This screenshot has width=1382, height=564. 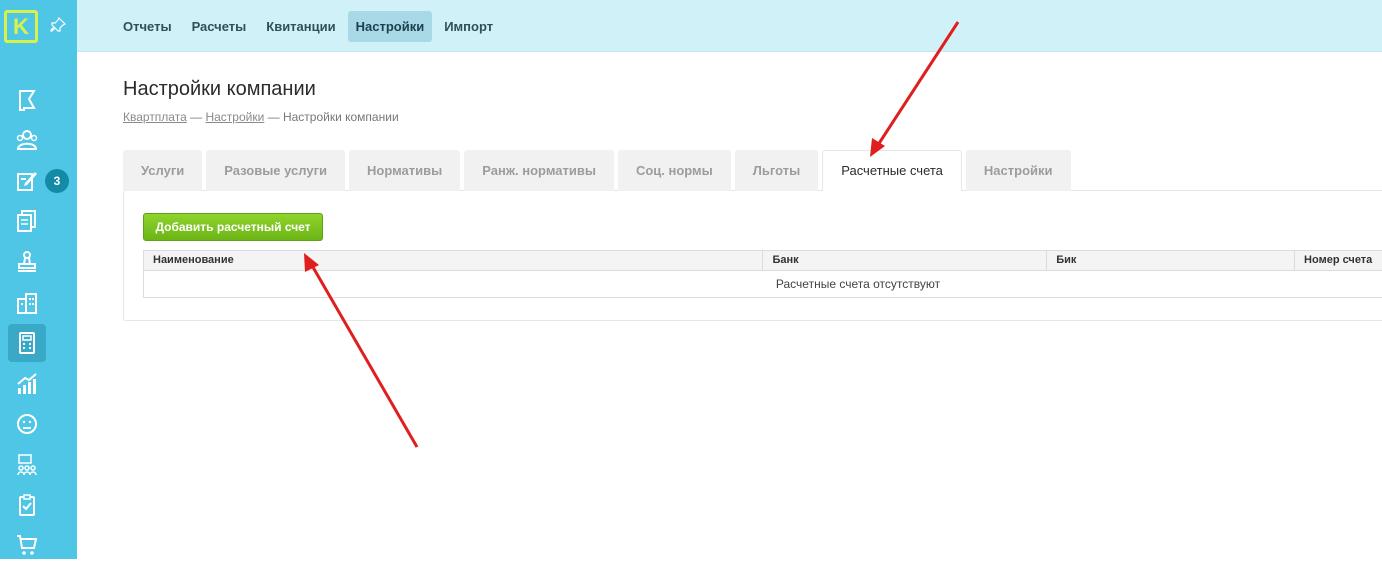 I want to click on sidebar-item-users, so click(x=27, y=140).